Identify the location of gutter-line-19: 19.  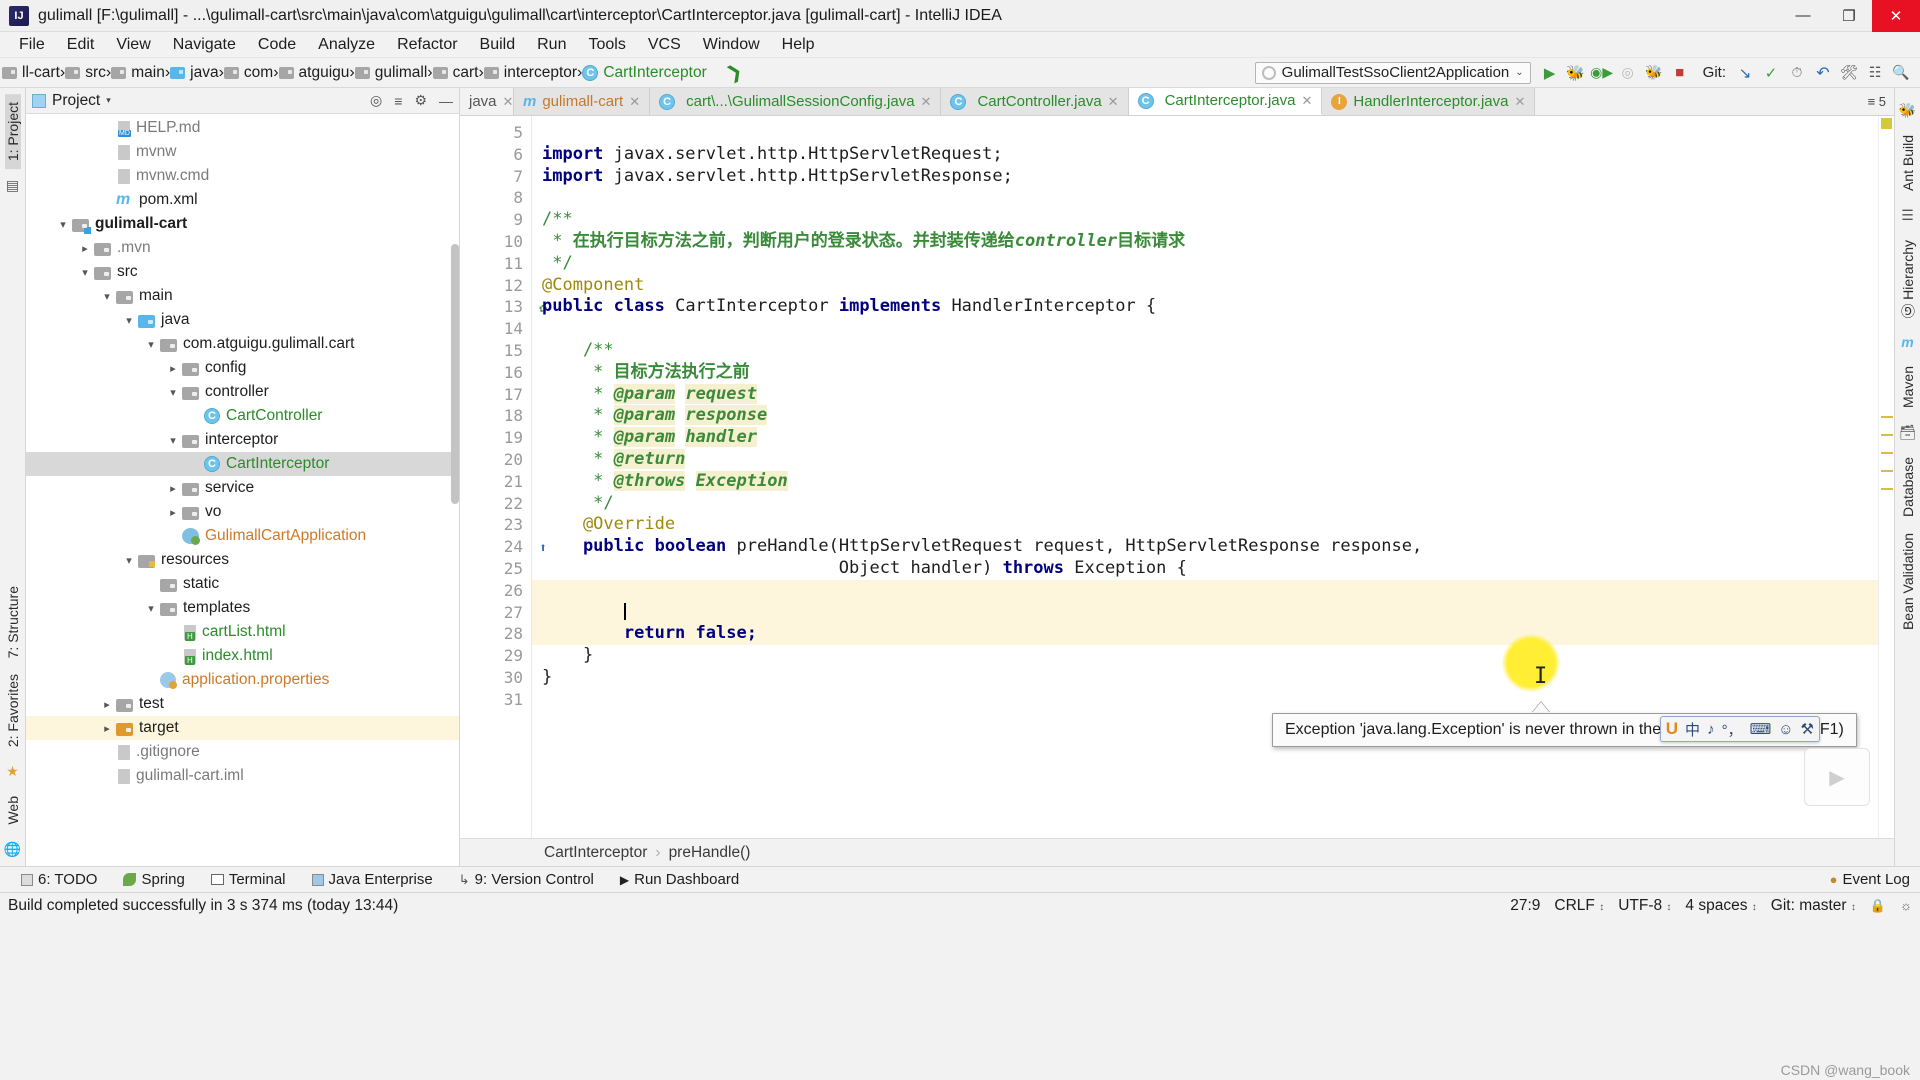
(495, 438).